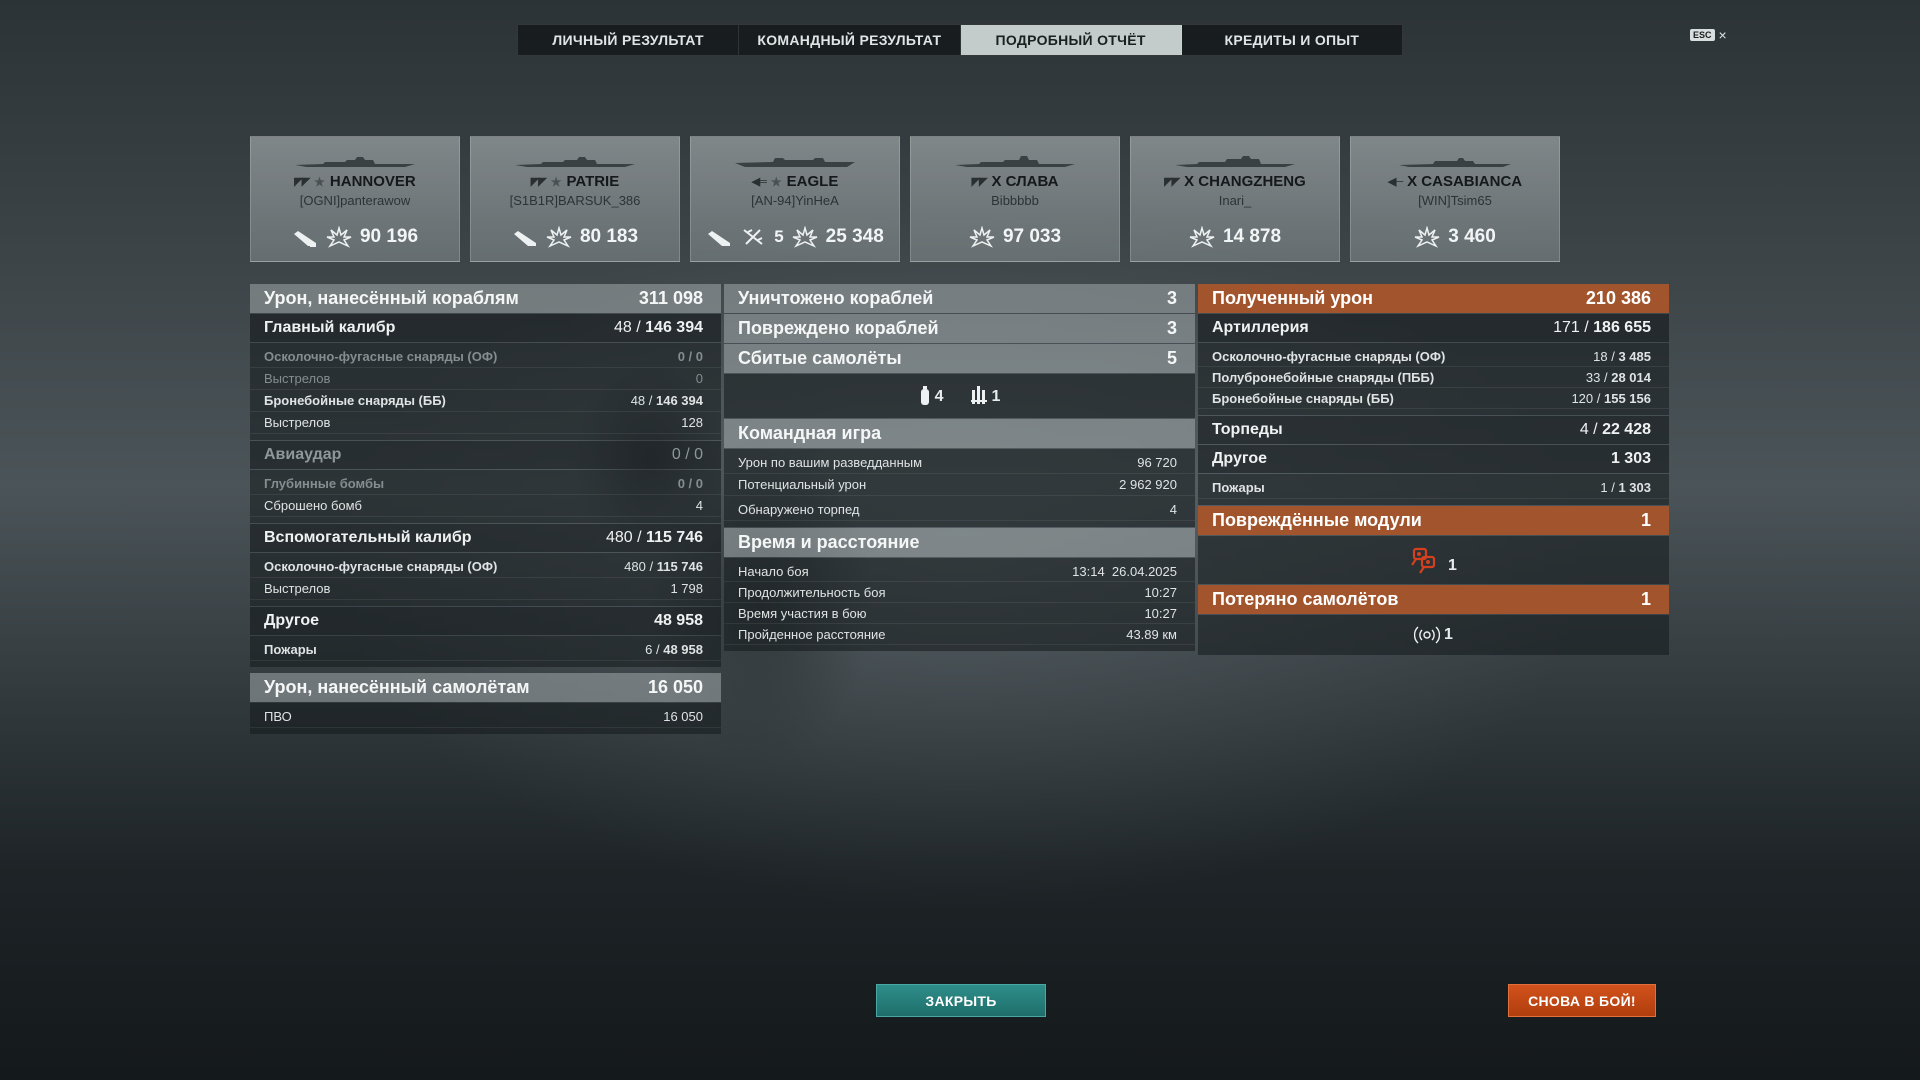 This screenshot has width=1920, height=1080. Describe the element at coordinates (355, 237) in the screenshot. I see `ship-stats: 90 196` at that location.